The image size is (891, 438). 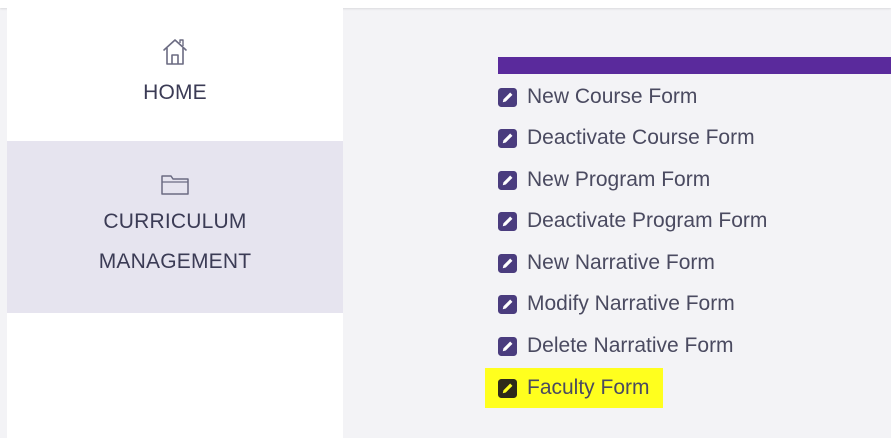 What do you see at coordinates (621, 262) in the screenshot?
I see `form-link-label: New Narrative Form` at bounding box center [621, 262].